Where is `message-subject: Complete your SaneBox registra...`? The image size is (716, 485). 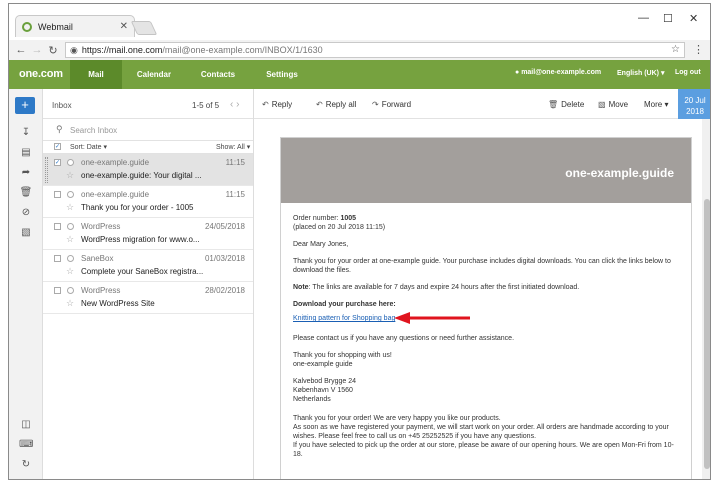
message-subject: Complete your SaneBox registra... is located at coordinates (142, 271).